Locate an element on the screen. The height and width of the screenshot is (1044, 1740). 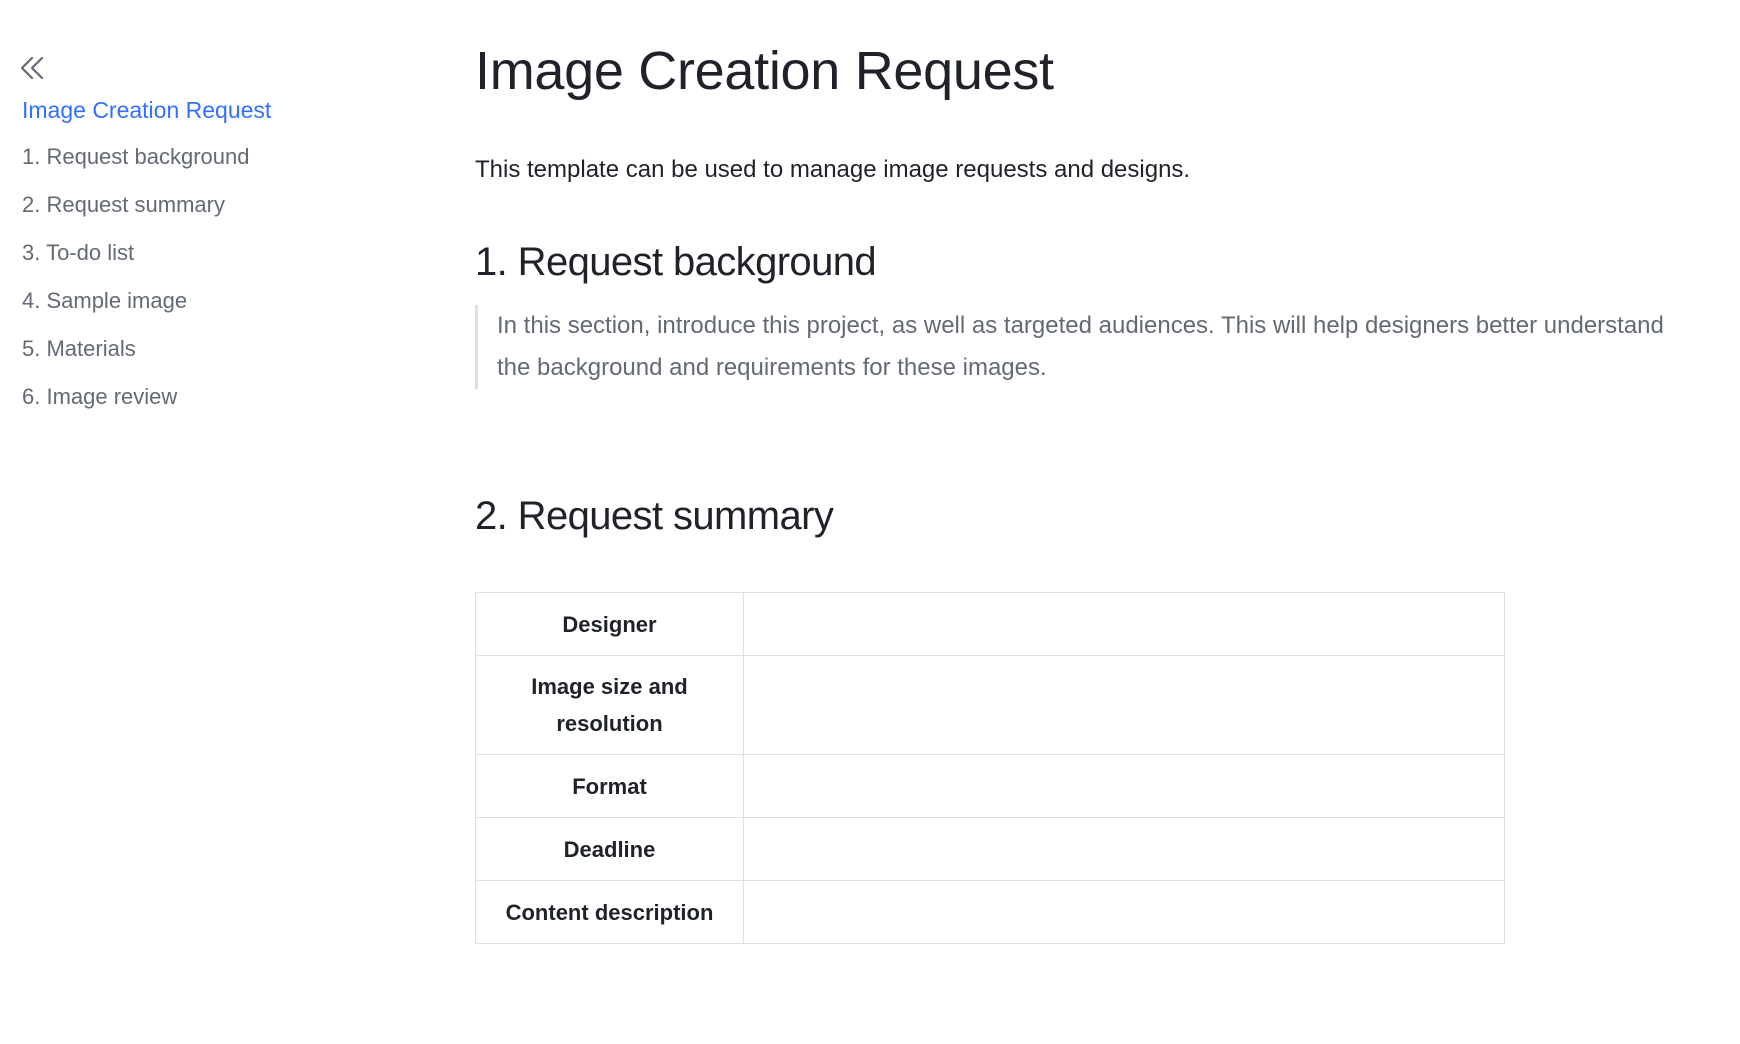
table-row: Format is located at coordinates (990, 786).